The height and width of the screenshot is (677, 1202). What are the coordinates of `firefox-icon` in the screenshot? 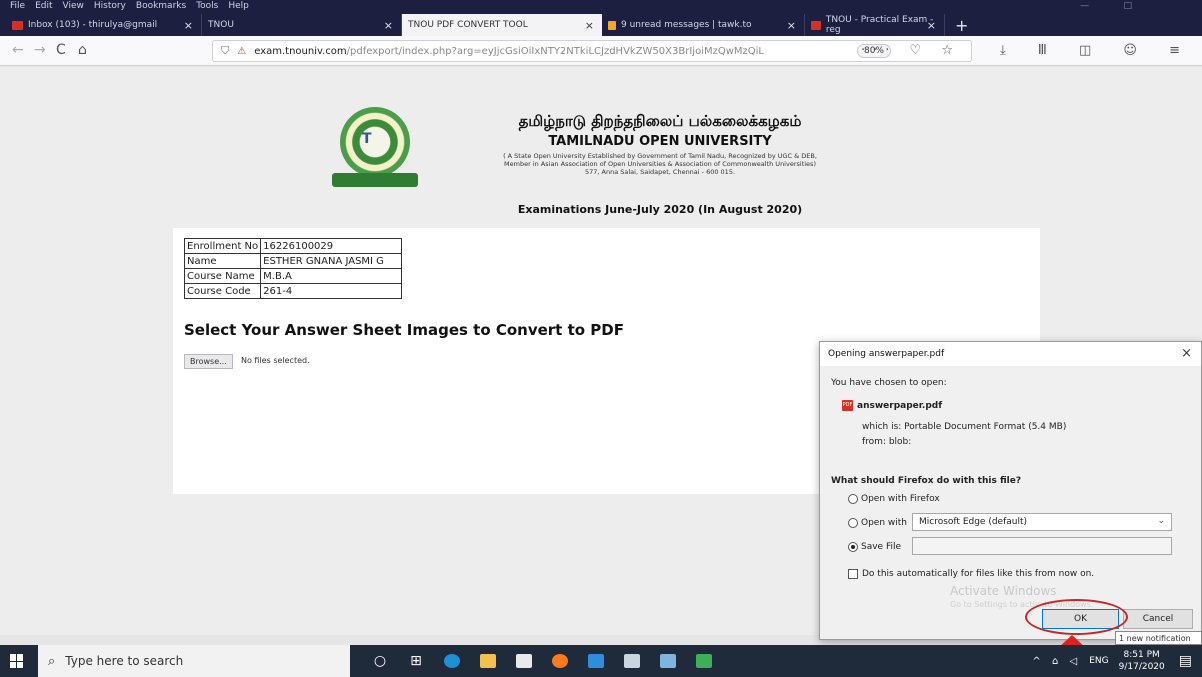 It's located at (560, 661).